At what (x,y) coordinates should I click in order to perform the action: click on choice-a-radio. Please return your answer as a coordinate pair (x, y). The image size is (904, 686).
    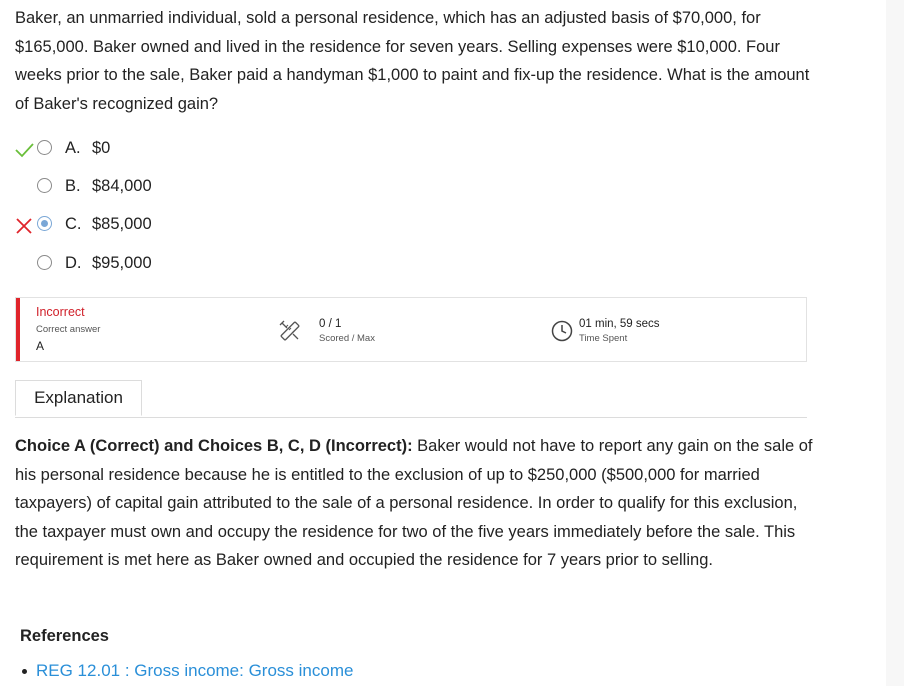
    Looking at the image, I should click on (44, 147).